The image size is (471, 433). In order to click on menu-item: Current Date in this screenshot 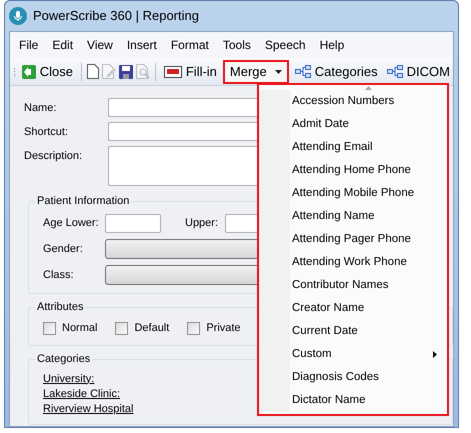, I will do `click(353, 331)`.